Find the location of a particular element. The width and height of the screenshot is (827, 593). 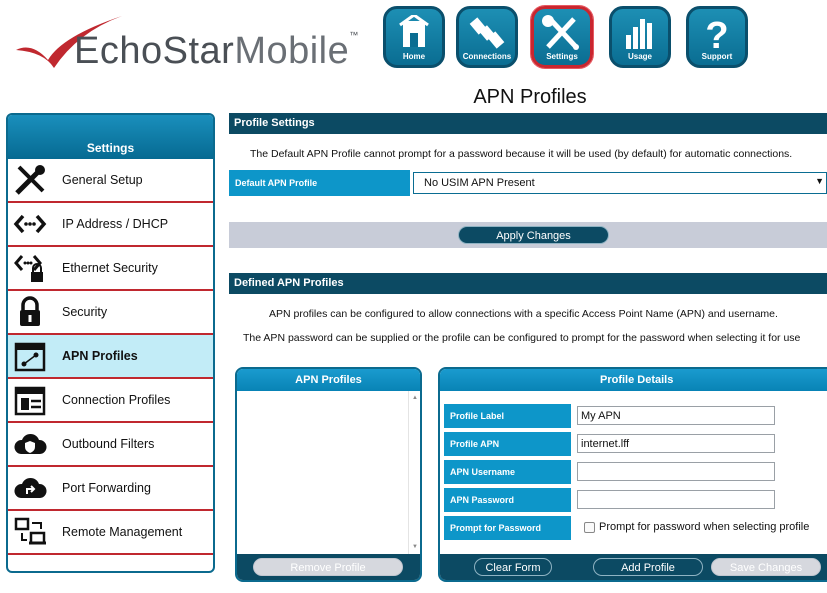

list-scrollbar: ▲ ▼ is located at coordinates (414, 472).